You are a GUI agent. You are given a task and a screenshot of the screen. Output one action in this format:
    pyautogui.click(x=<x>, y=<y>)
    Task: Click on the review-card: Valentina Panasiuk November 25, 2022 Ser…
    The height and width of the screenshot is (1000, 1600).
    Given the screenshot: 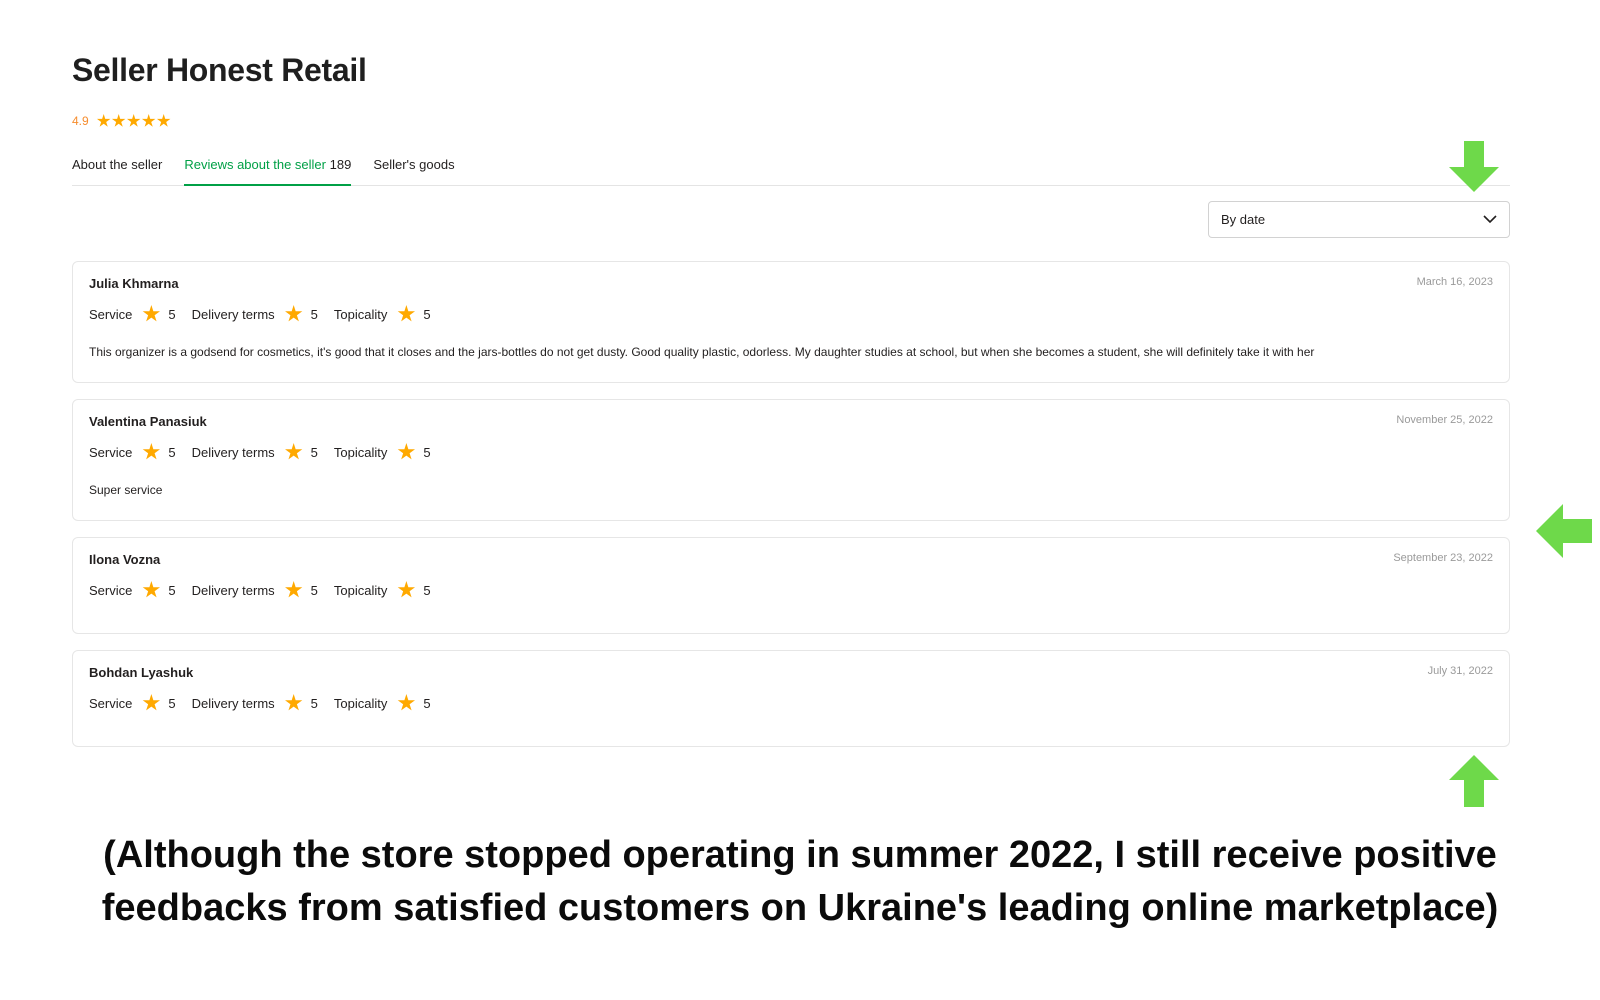 What is the action you would take?
    pyautogui.click(x=791, y=460)
    